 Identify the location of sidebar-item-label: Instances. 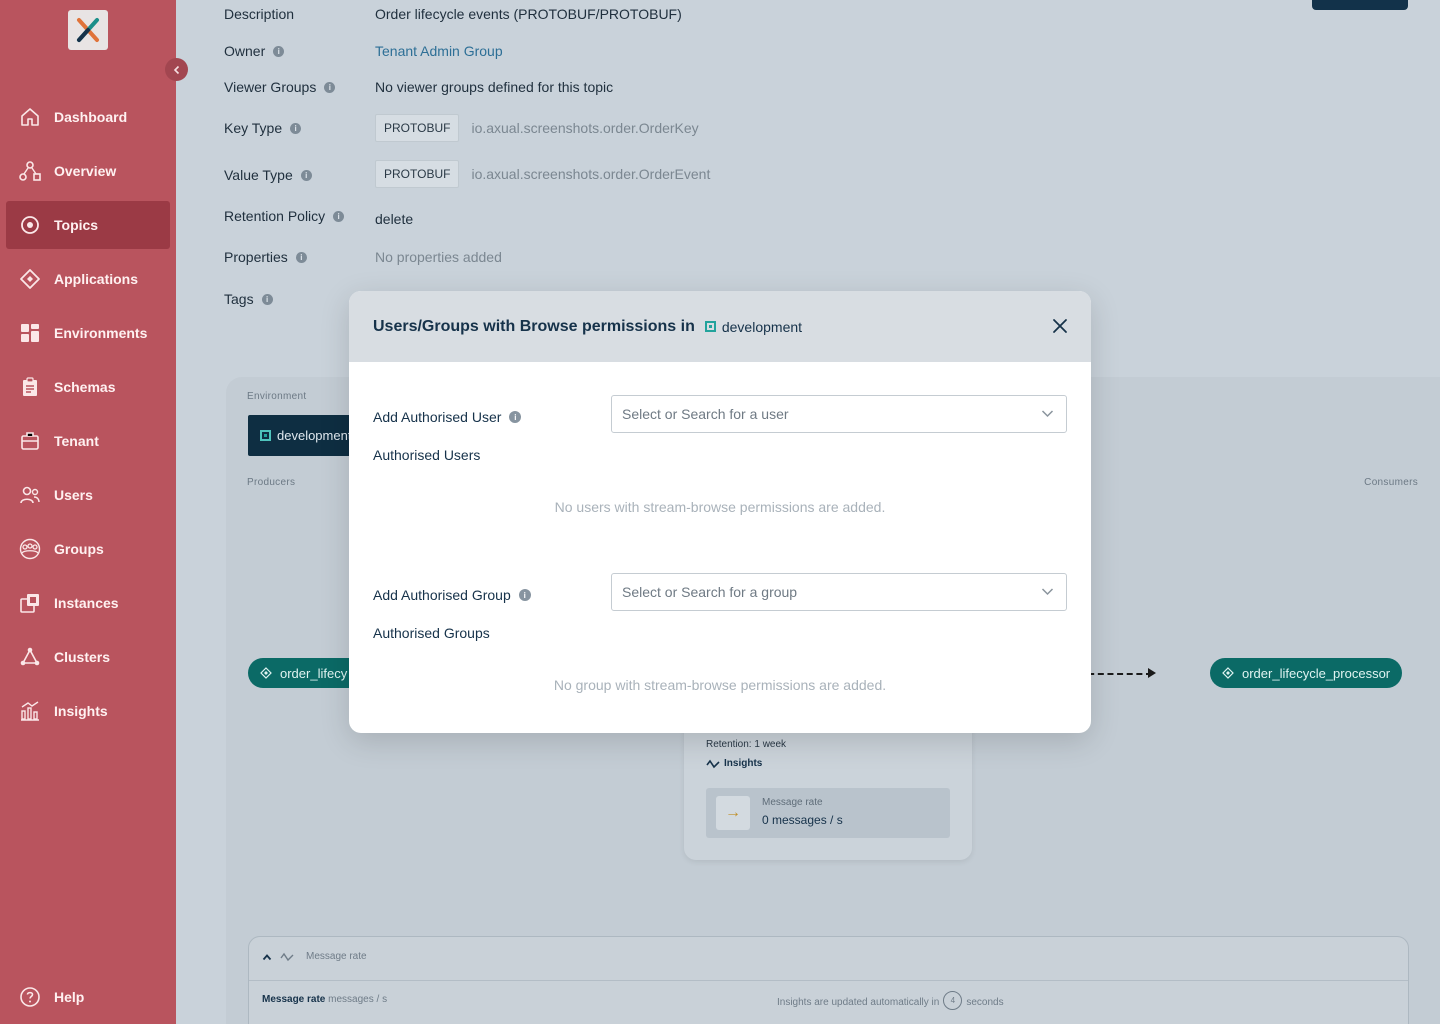
(86, 603).